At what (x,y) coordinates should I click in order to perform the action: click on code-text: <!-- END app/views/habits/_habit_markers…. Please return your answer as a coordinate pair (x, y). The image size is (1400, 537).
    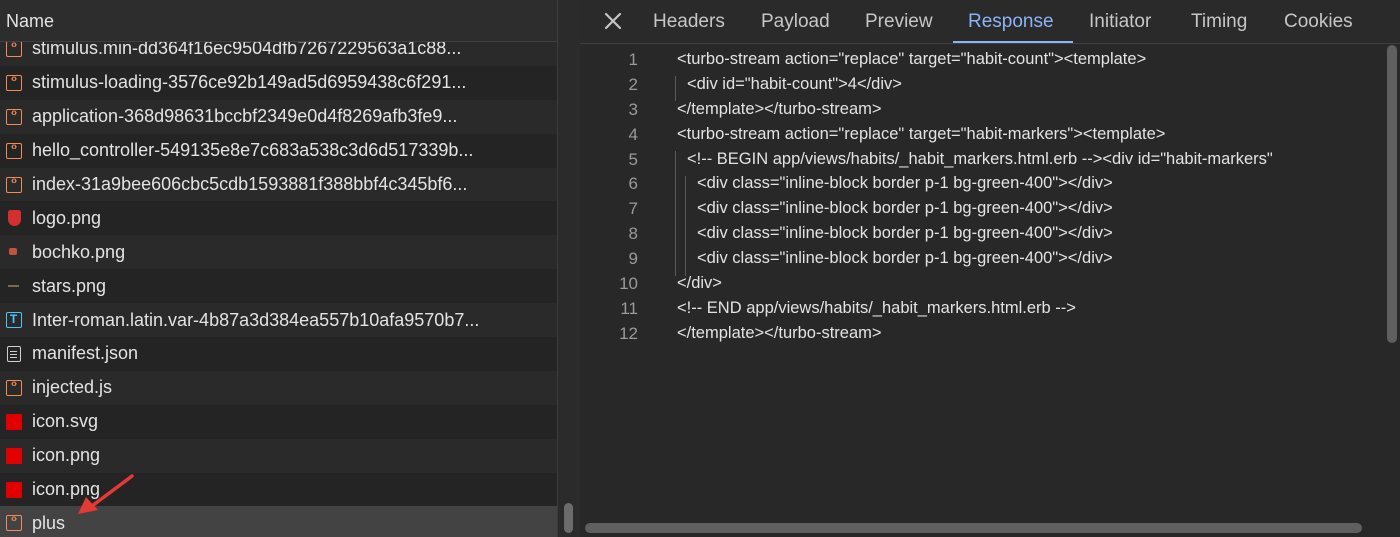
    Looking at the image, I should click on (876, 307).